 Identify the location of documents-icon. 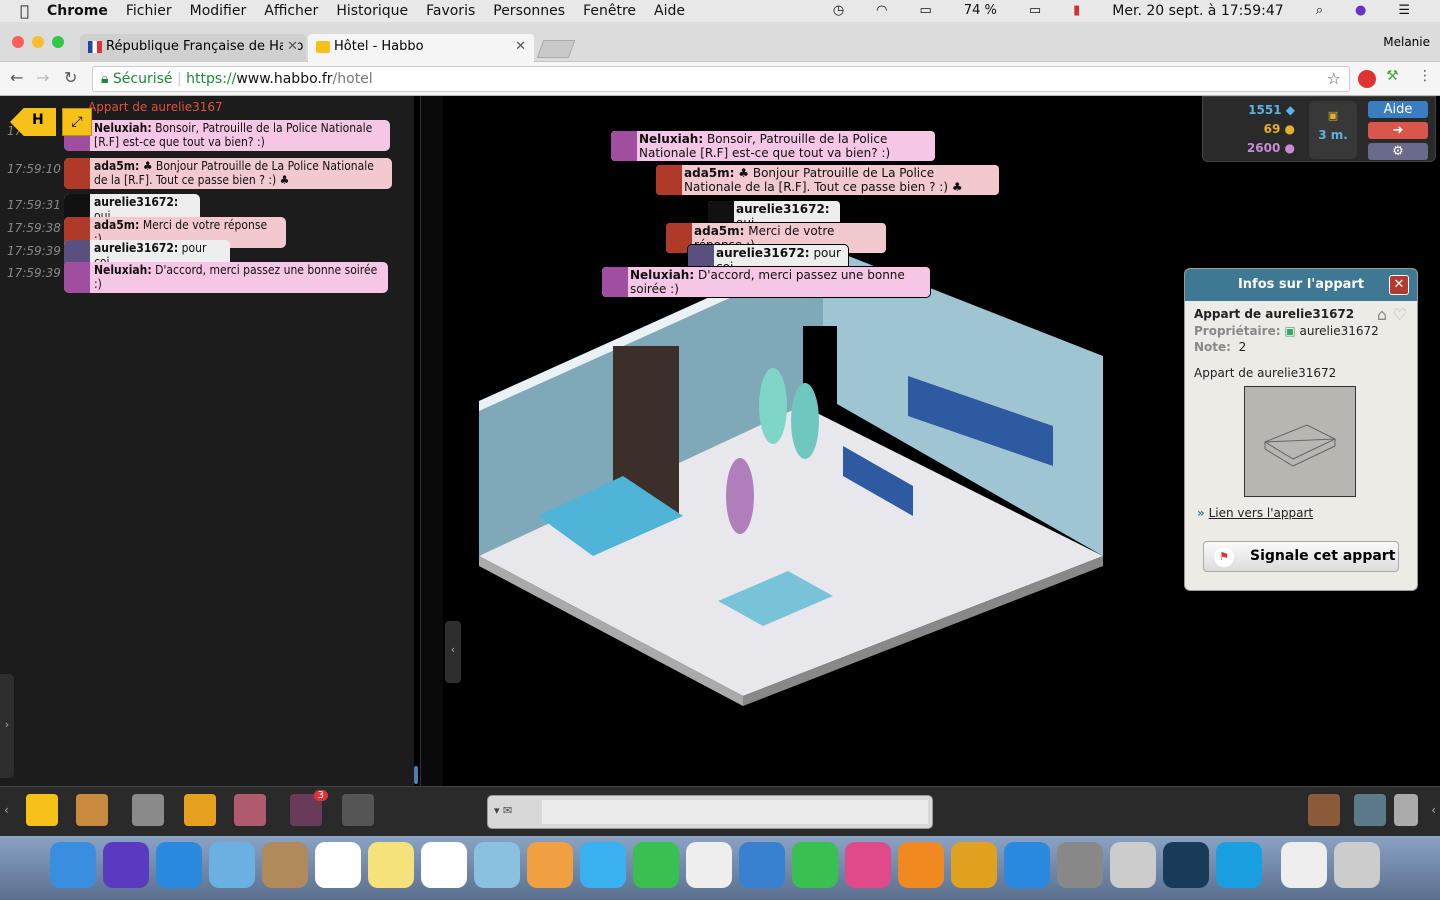
(1304, 865).